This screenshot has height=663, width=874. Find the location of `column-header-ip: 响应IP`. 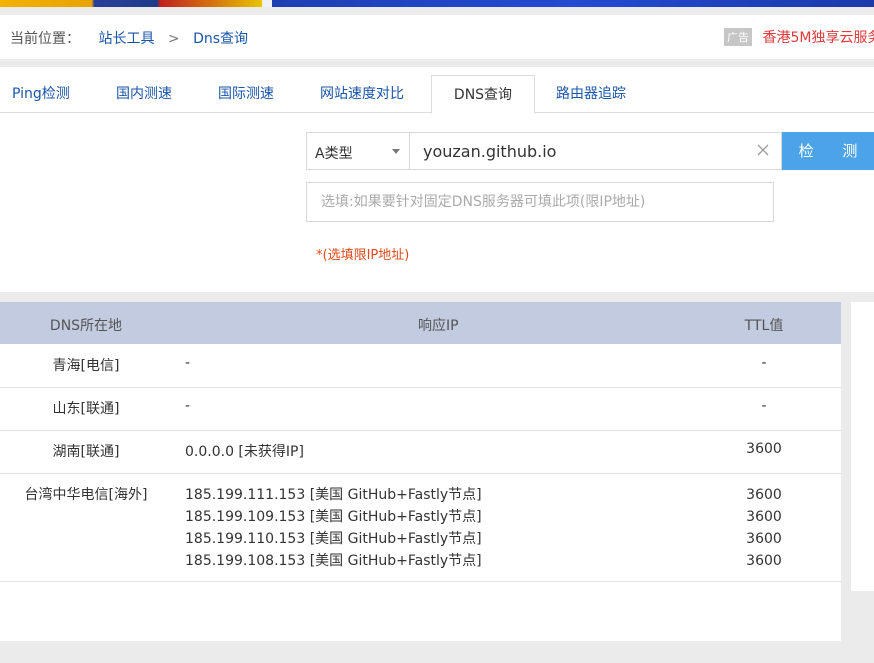

column-header-ip: 响应IP is located at coordinates (438, 326).